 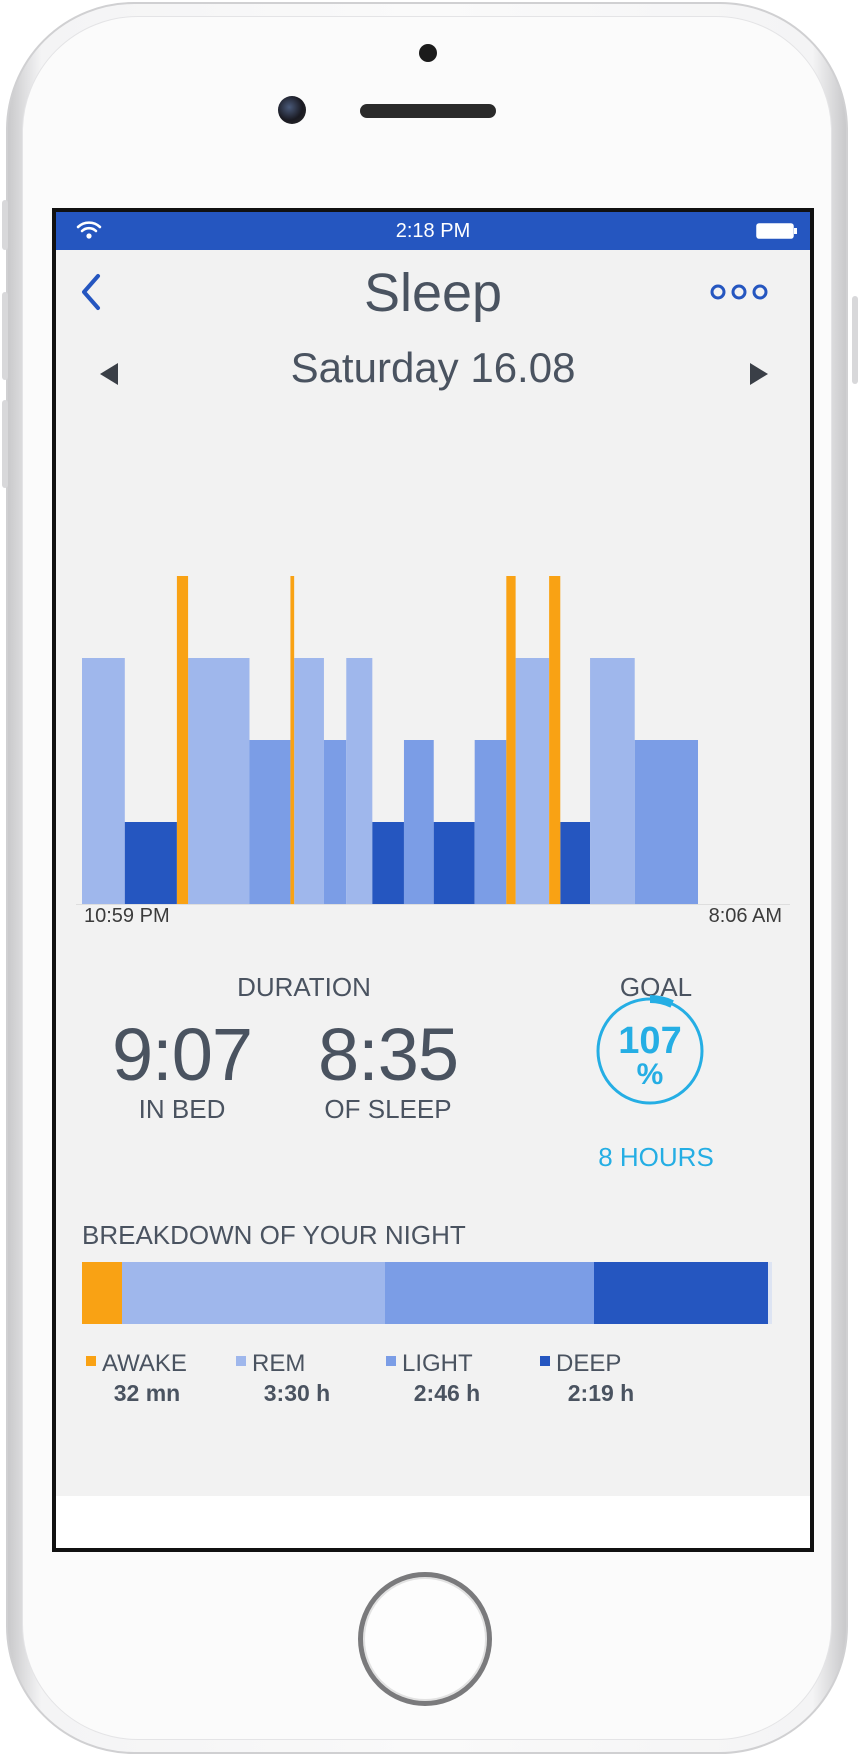 I want to click on breakdown-segment-light, so click(x=489, y=1293).